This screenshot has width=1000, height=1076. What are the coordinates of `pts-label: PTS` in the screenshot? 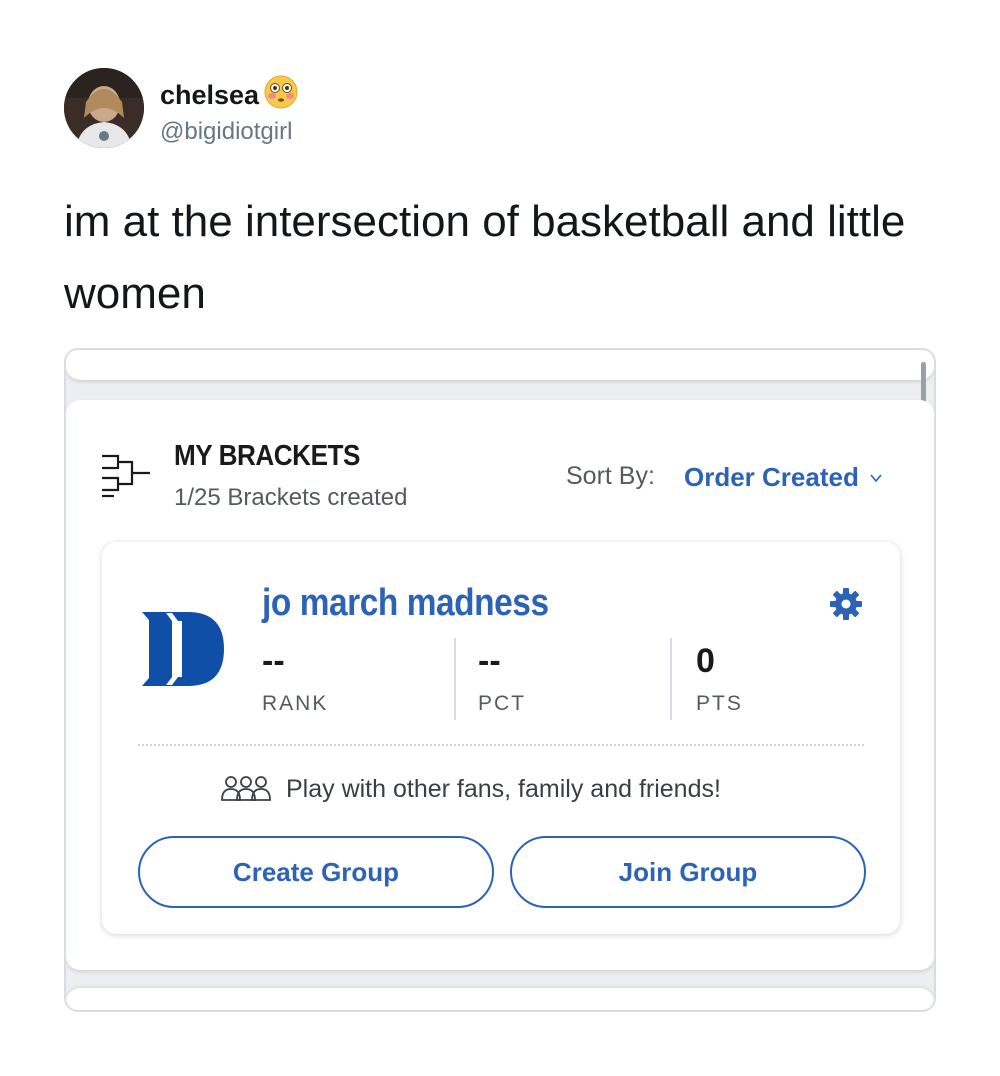 It's located at (719, 703).